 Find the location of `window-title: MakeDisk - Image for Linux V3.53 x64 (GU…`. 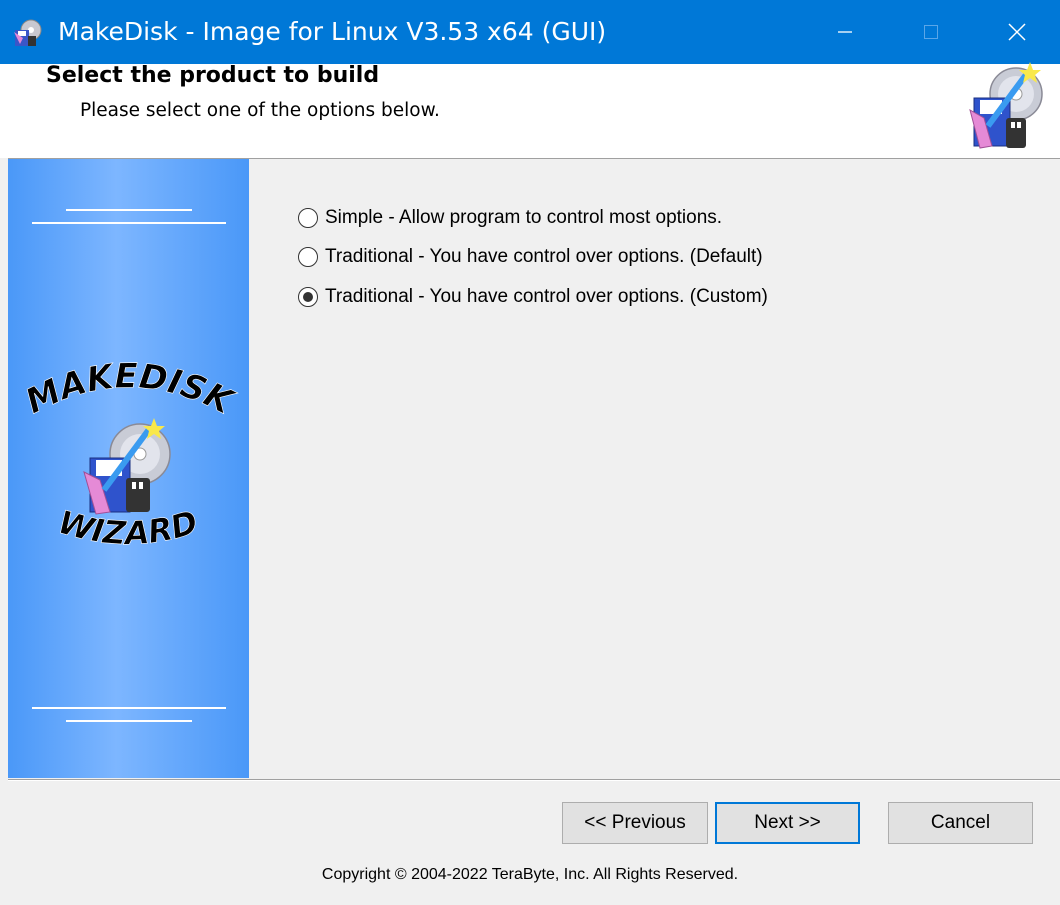

window-title: MakeDisk - Image for Linux V3.53 x64 (GU… is located at coordinates (332, 31).